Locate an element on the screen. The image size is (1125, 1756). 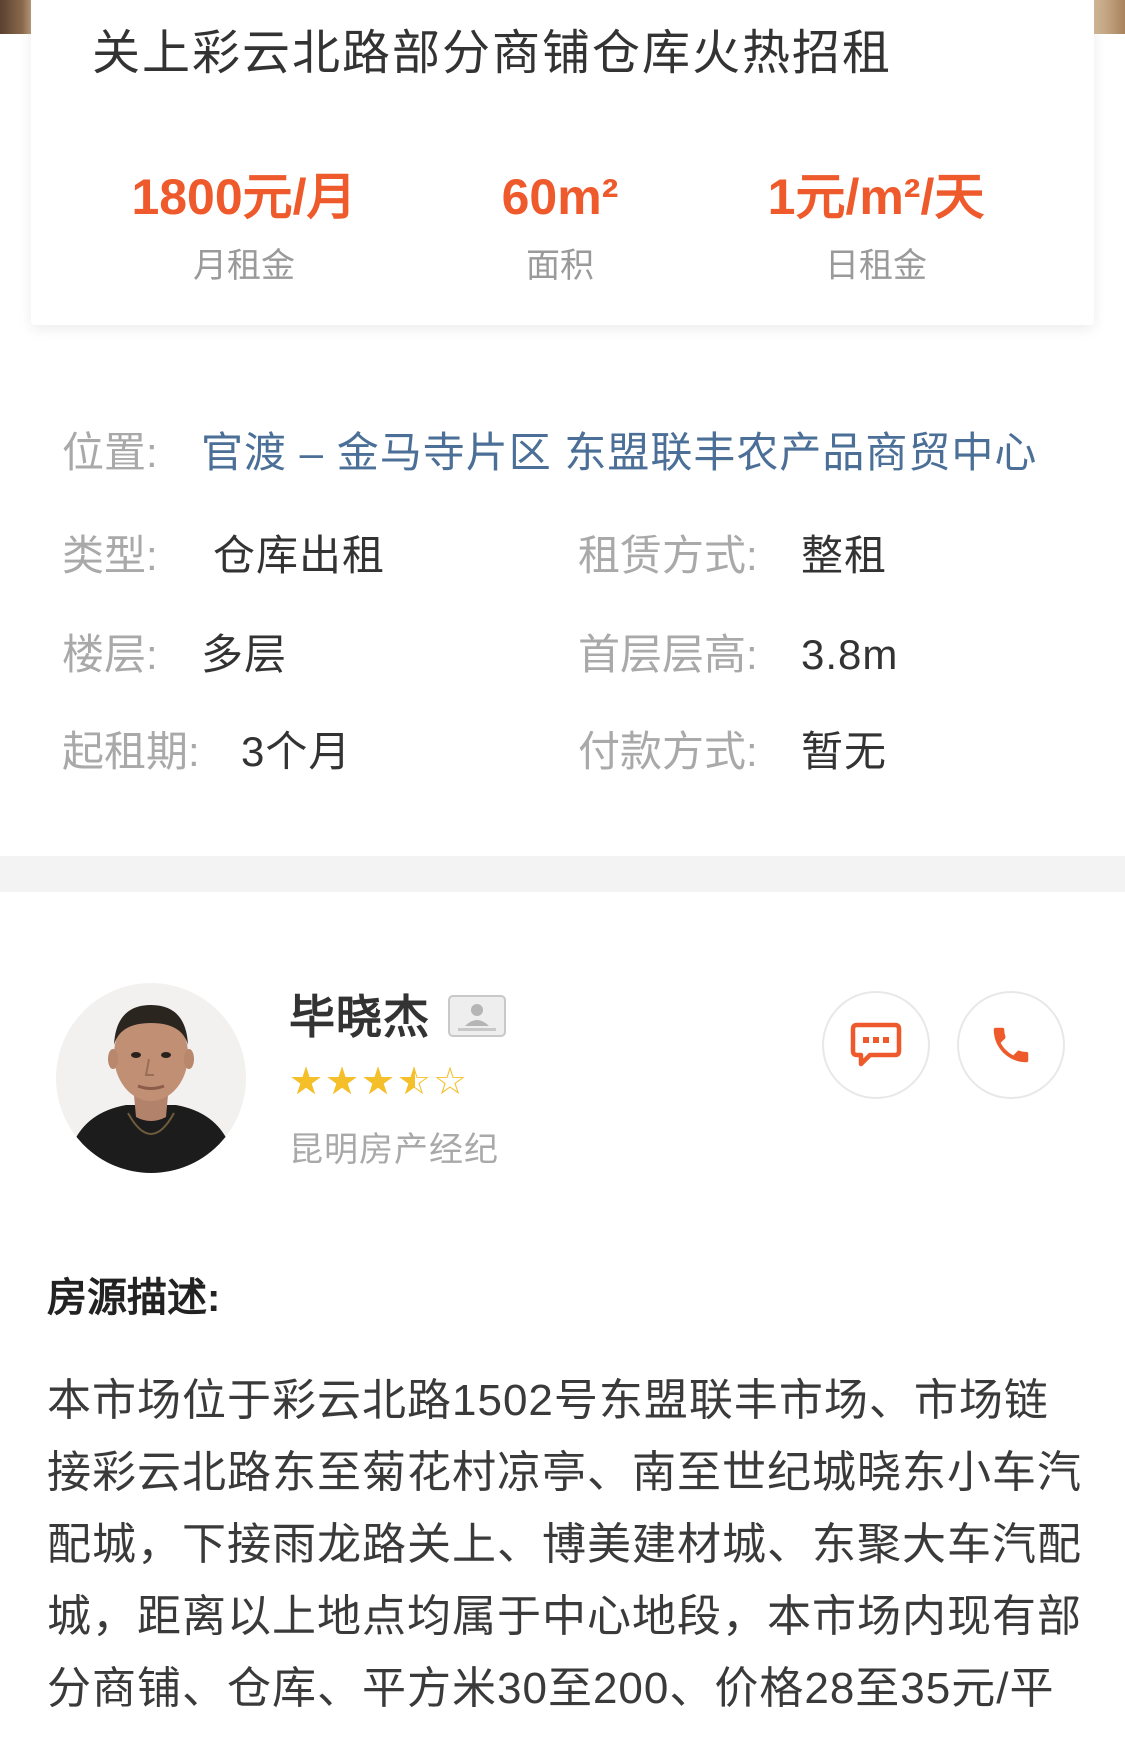
min-lease-label: 起租期: is located at coordinates (131, 751).